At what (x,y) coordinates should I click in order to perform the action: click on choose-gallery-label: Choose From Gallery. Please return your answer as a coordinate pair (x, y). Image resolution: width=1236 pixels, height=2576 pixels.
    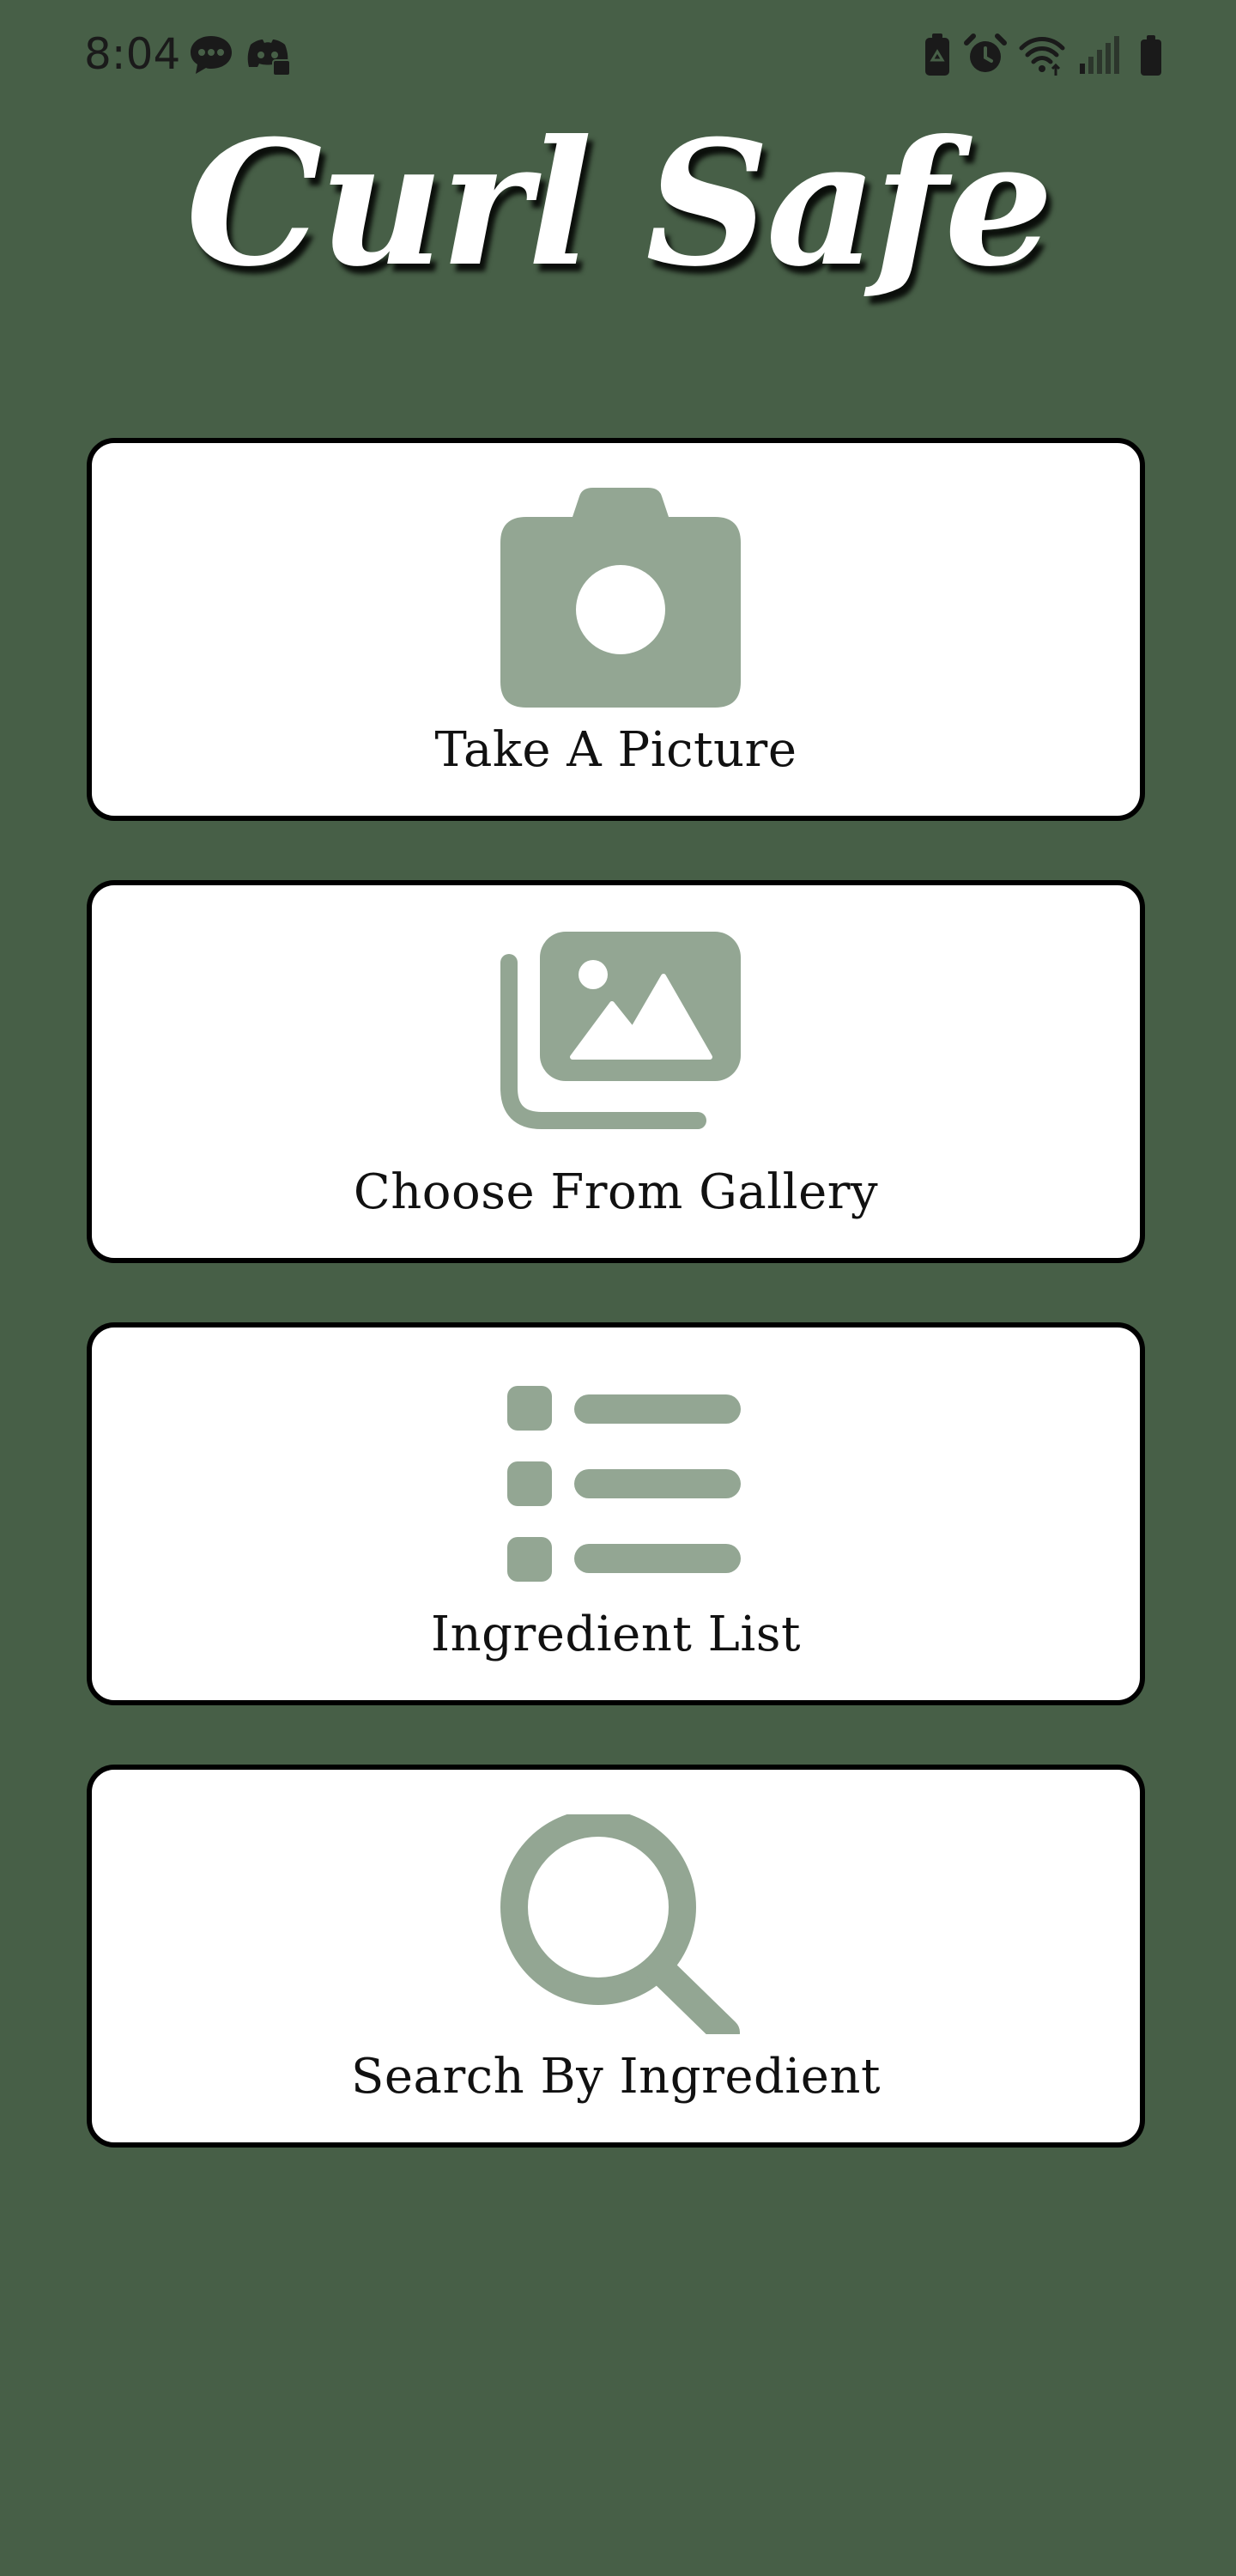
    Looking at the image, I should click on (616, 1192).